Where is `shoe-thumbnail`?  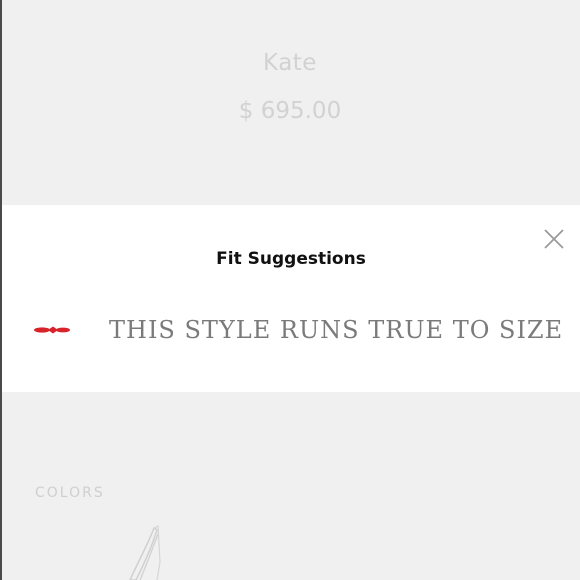 shoe-thumbnail is located at coordinates (130, 551).